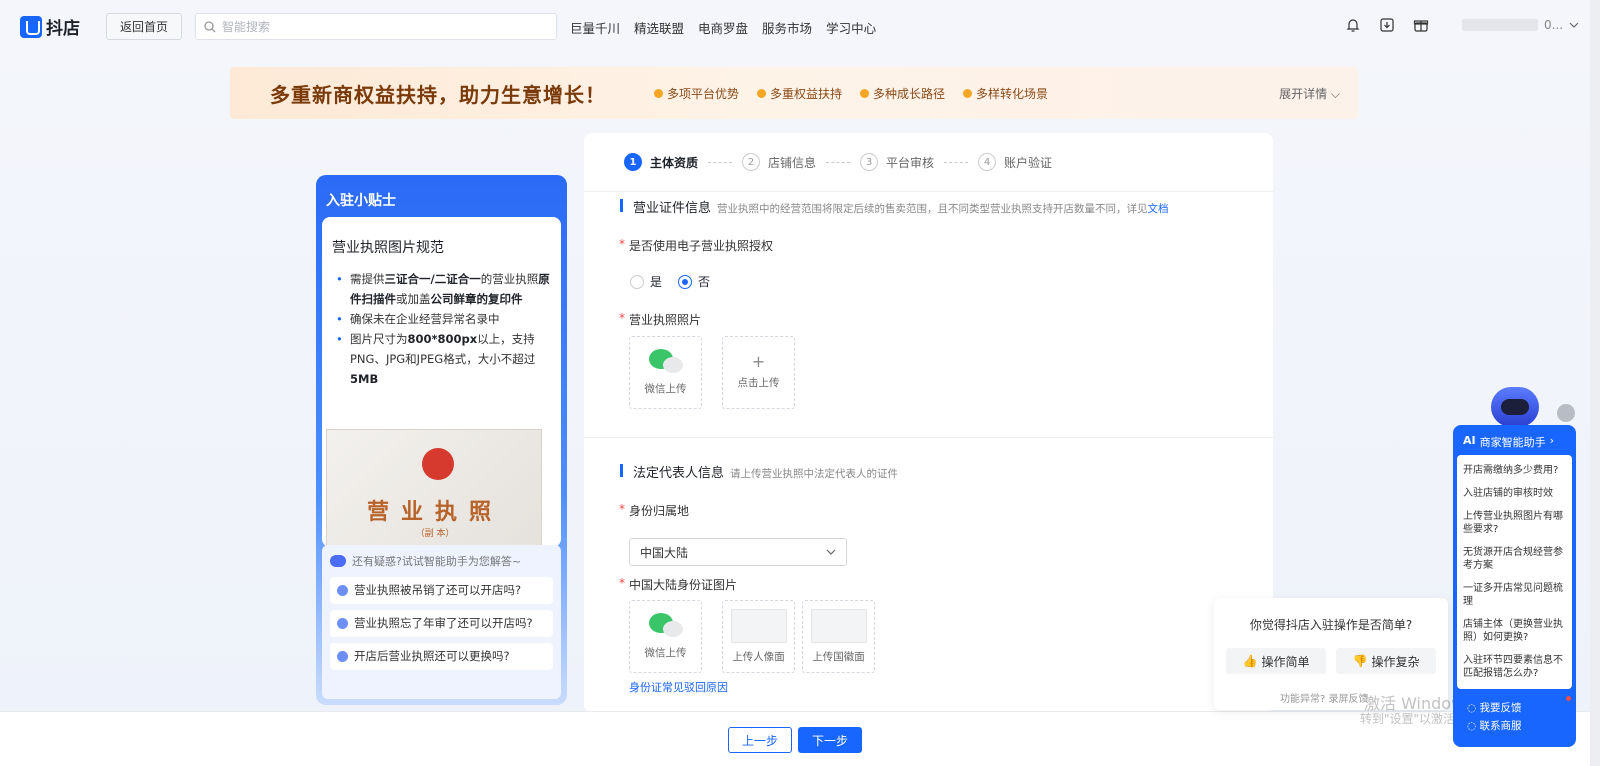  I want to click on section-legal-rep: 法定代表人信息 请上传营业执照中法定代表人的证件, so click(759, 471).